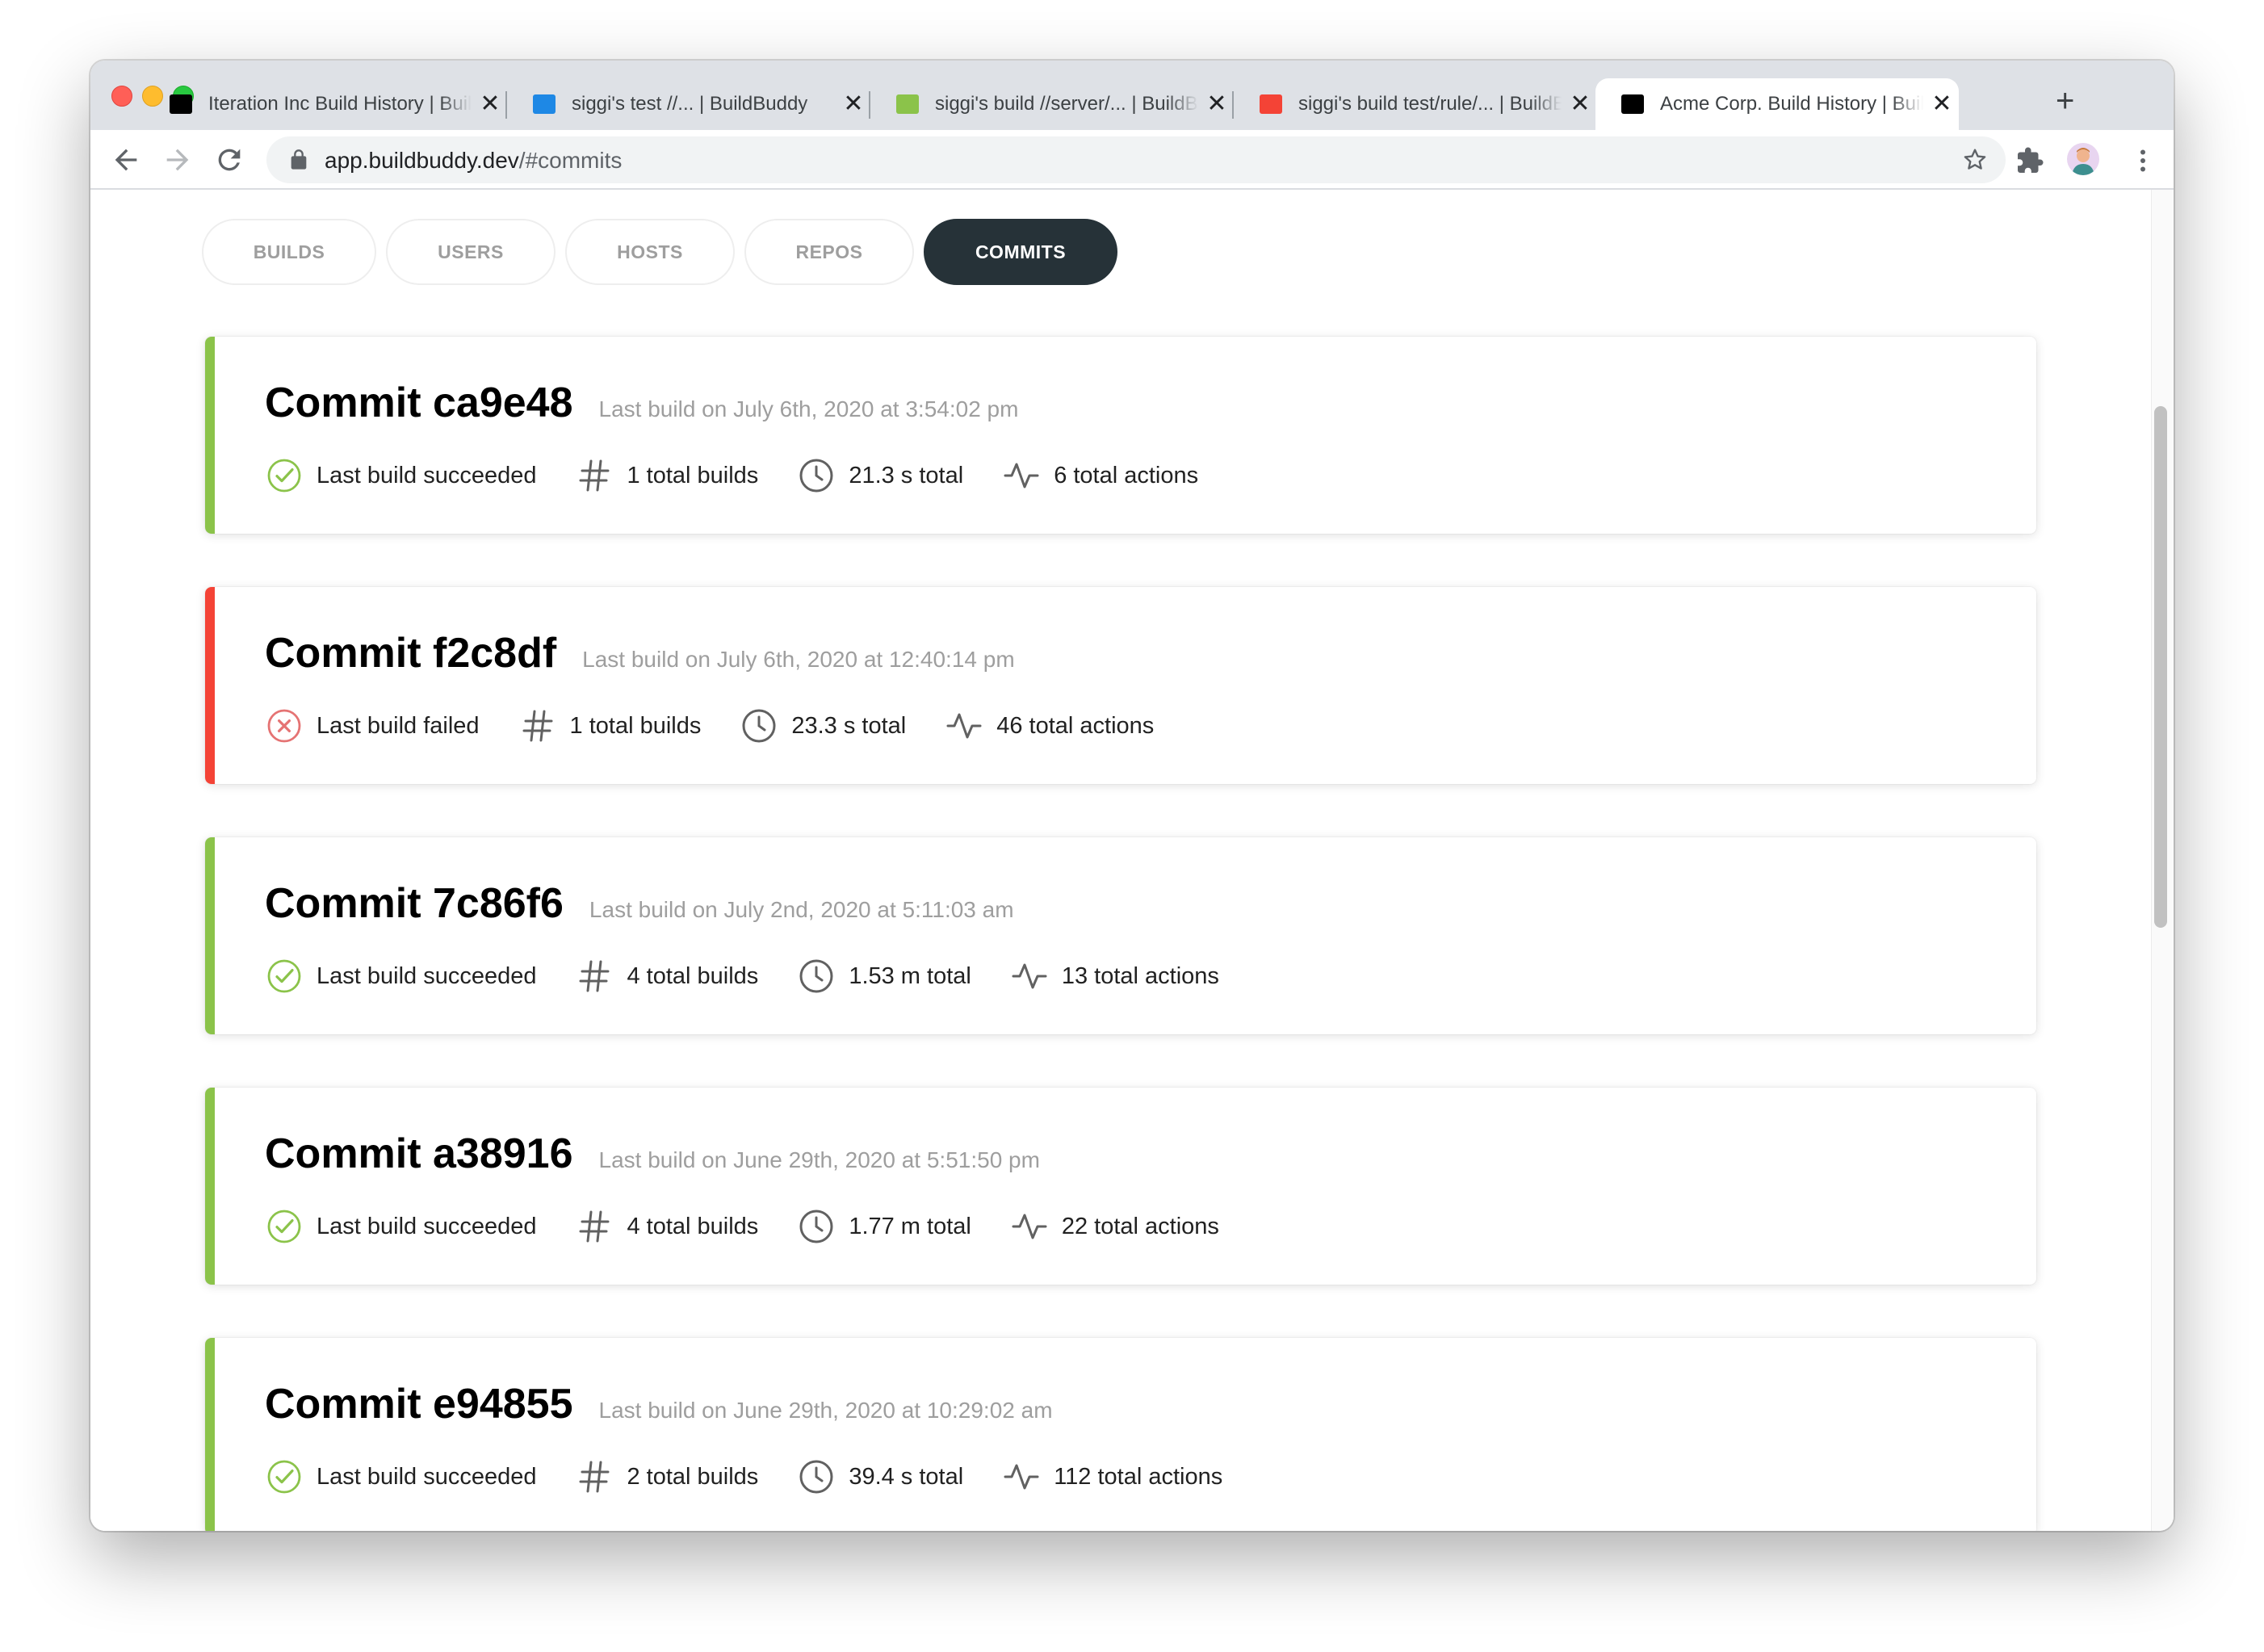  Describe the element at coordinates (1126, 475) in the screenshot. I see `actions-count: 6 total actions` at that location.